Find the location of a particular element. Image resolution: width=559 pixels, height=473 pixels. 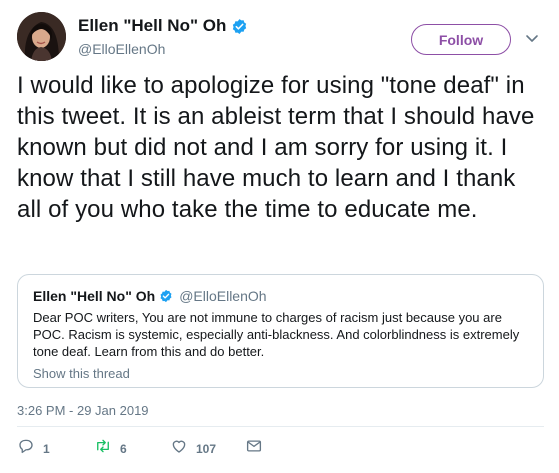

avatar is located at coordinates (41, 36).